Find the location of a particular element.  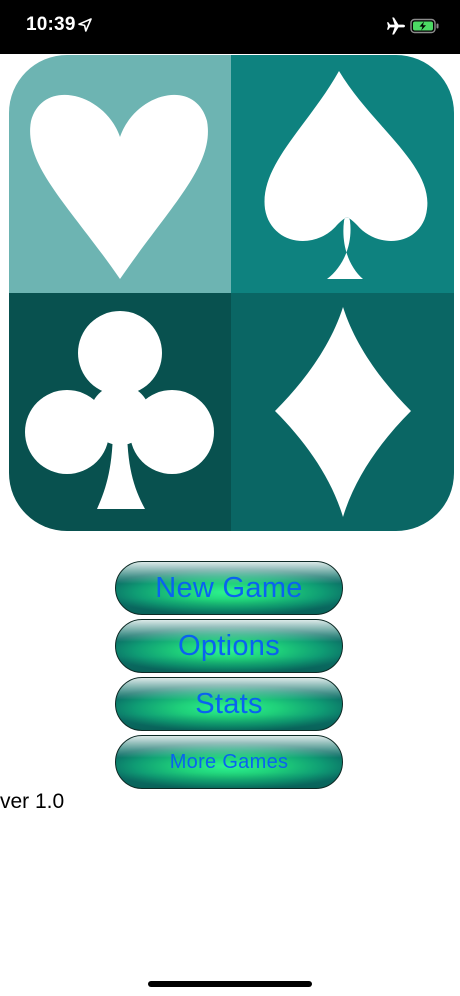

more-games-button: More Games is located at coordinates (229, 762).